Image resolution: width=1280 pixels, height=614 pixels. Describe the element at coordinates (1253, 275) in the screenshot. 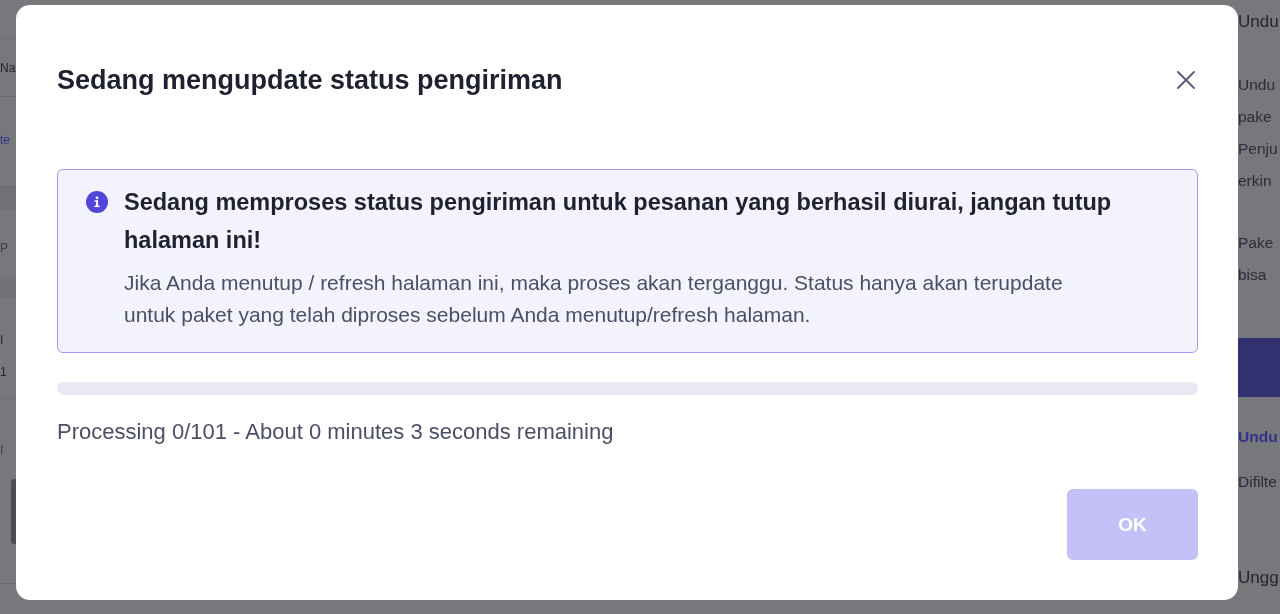

I see `partial-text: bisa` at that location.